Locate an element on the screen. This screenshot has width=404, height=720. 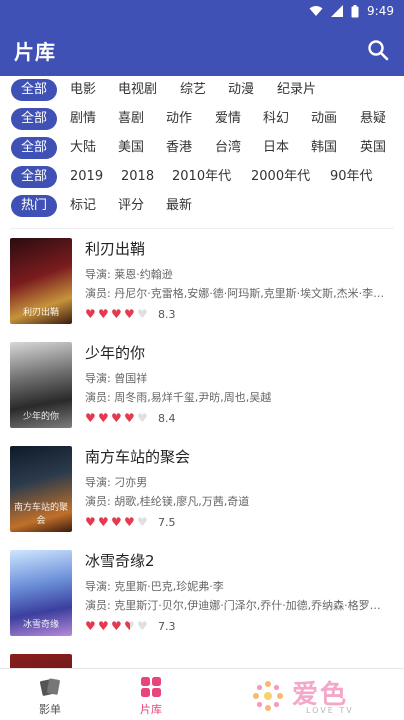
filter-option: 90年代 is located at coordinates (351, 177).